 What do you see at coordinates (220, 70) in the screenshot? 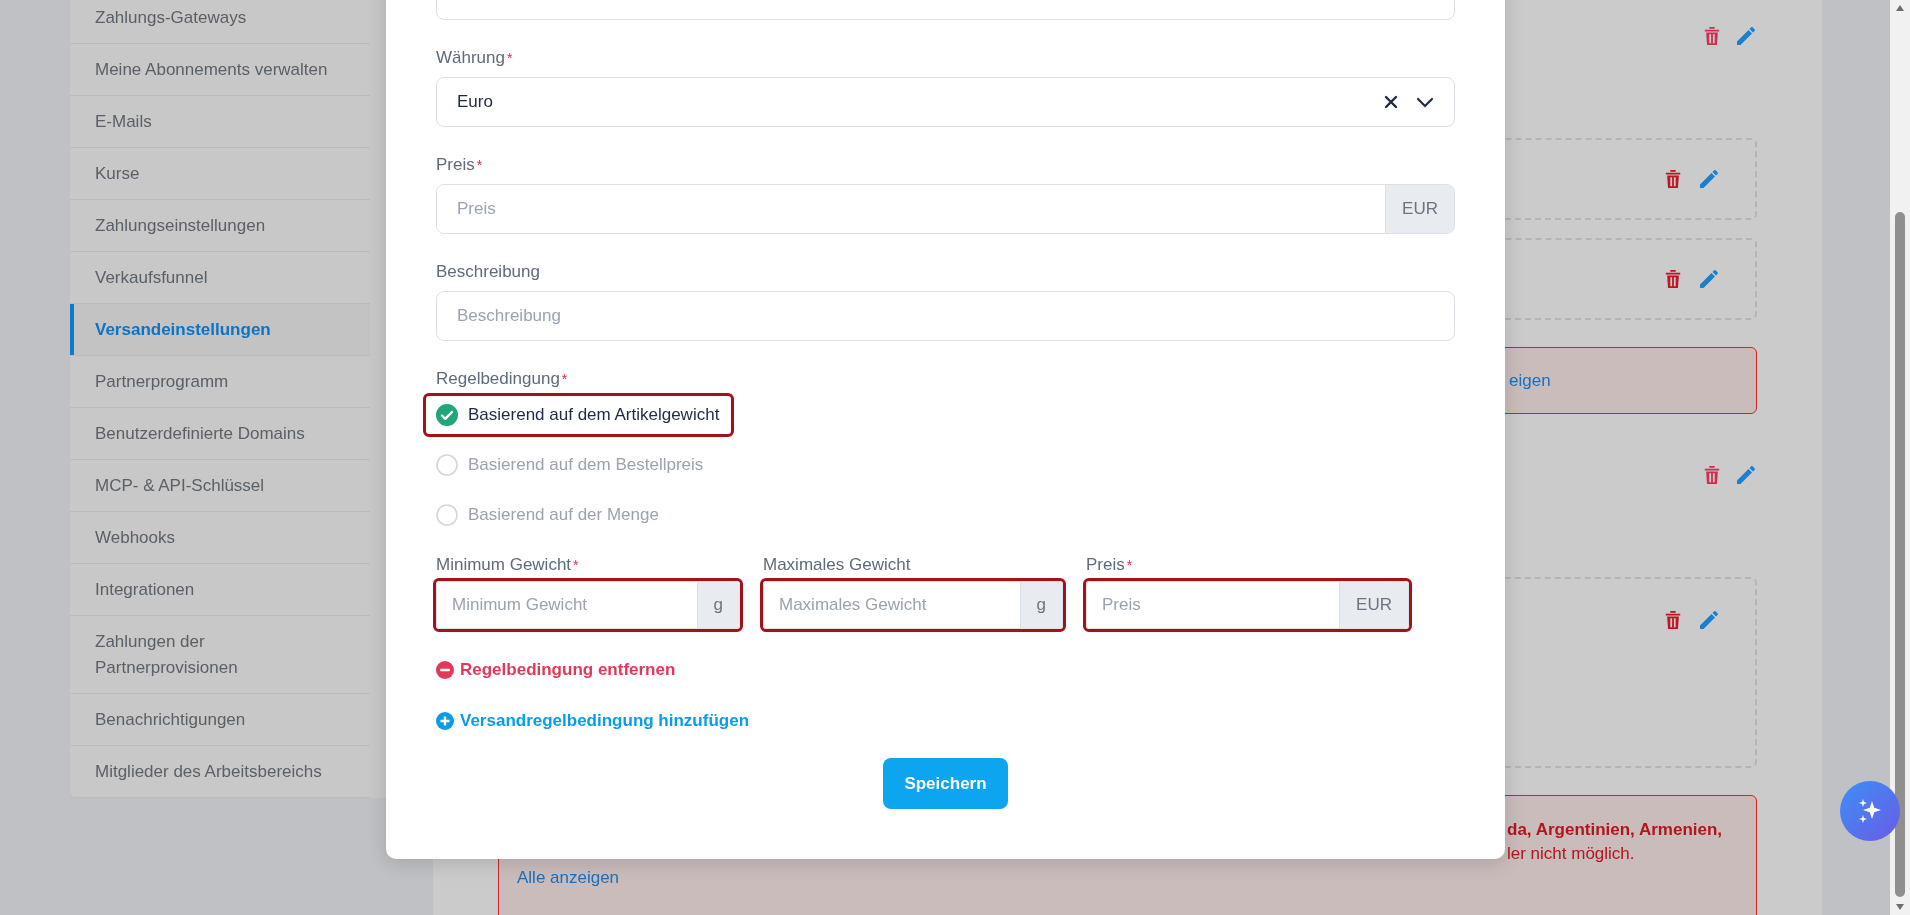
I see `sidebar-item: Meine Abonnements verwalten` at bounding box center [220, 70].